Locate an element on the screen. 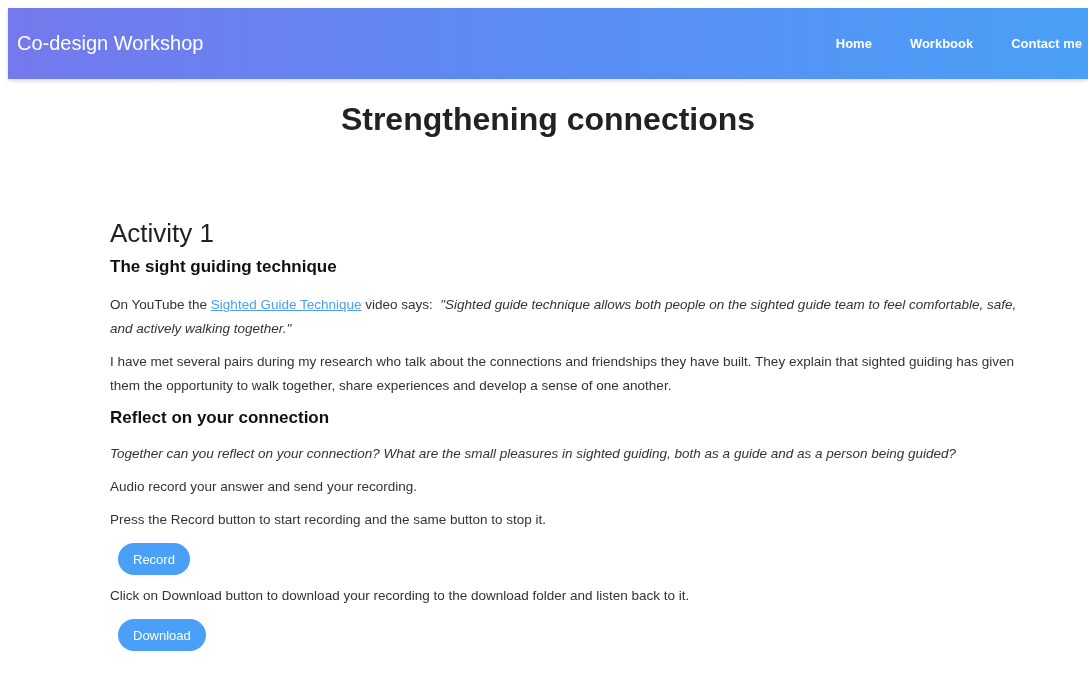  instruction-text: Click on Download button to download your recording to the download folder and listen back to it. is located at coordinates (400, 596).